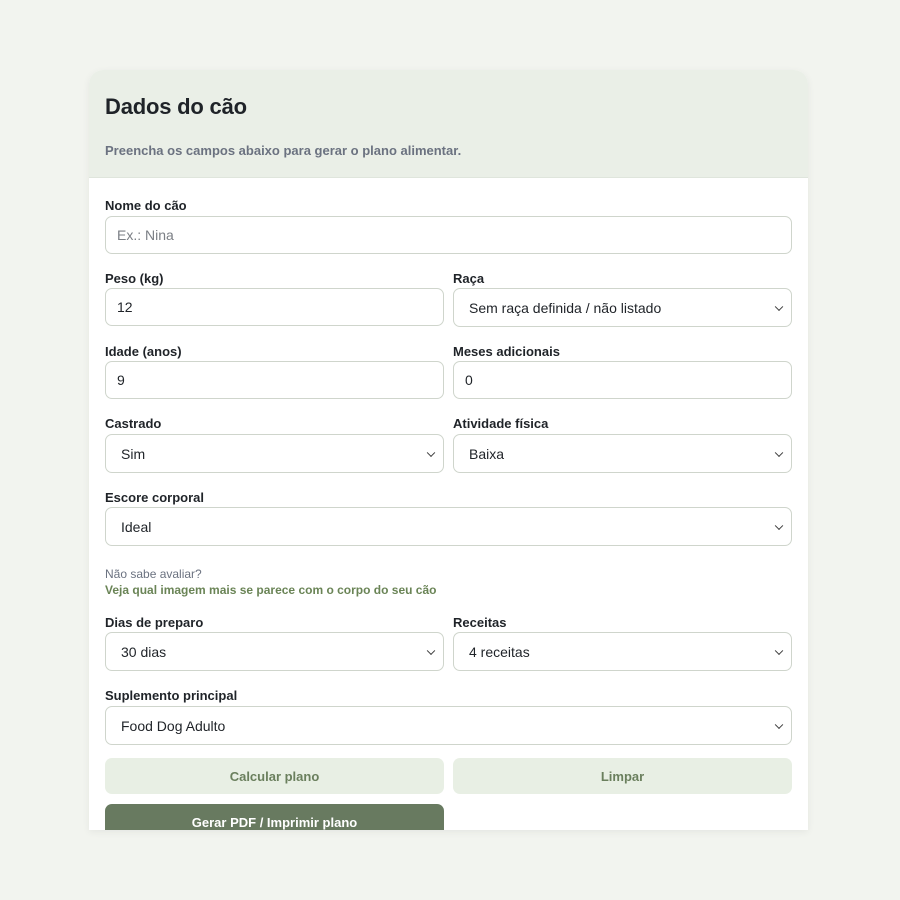 Image resolution: width=900 pixels, height=900 pixels. I want to click on suplemento-label: Suplemento principal, so click(171, 695).